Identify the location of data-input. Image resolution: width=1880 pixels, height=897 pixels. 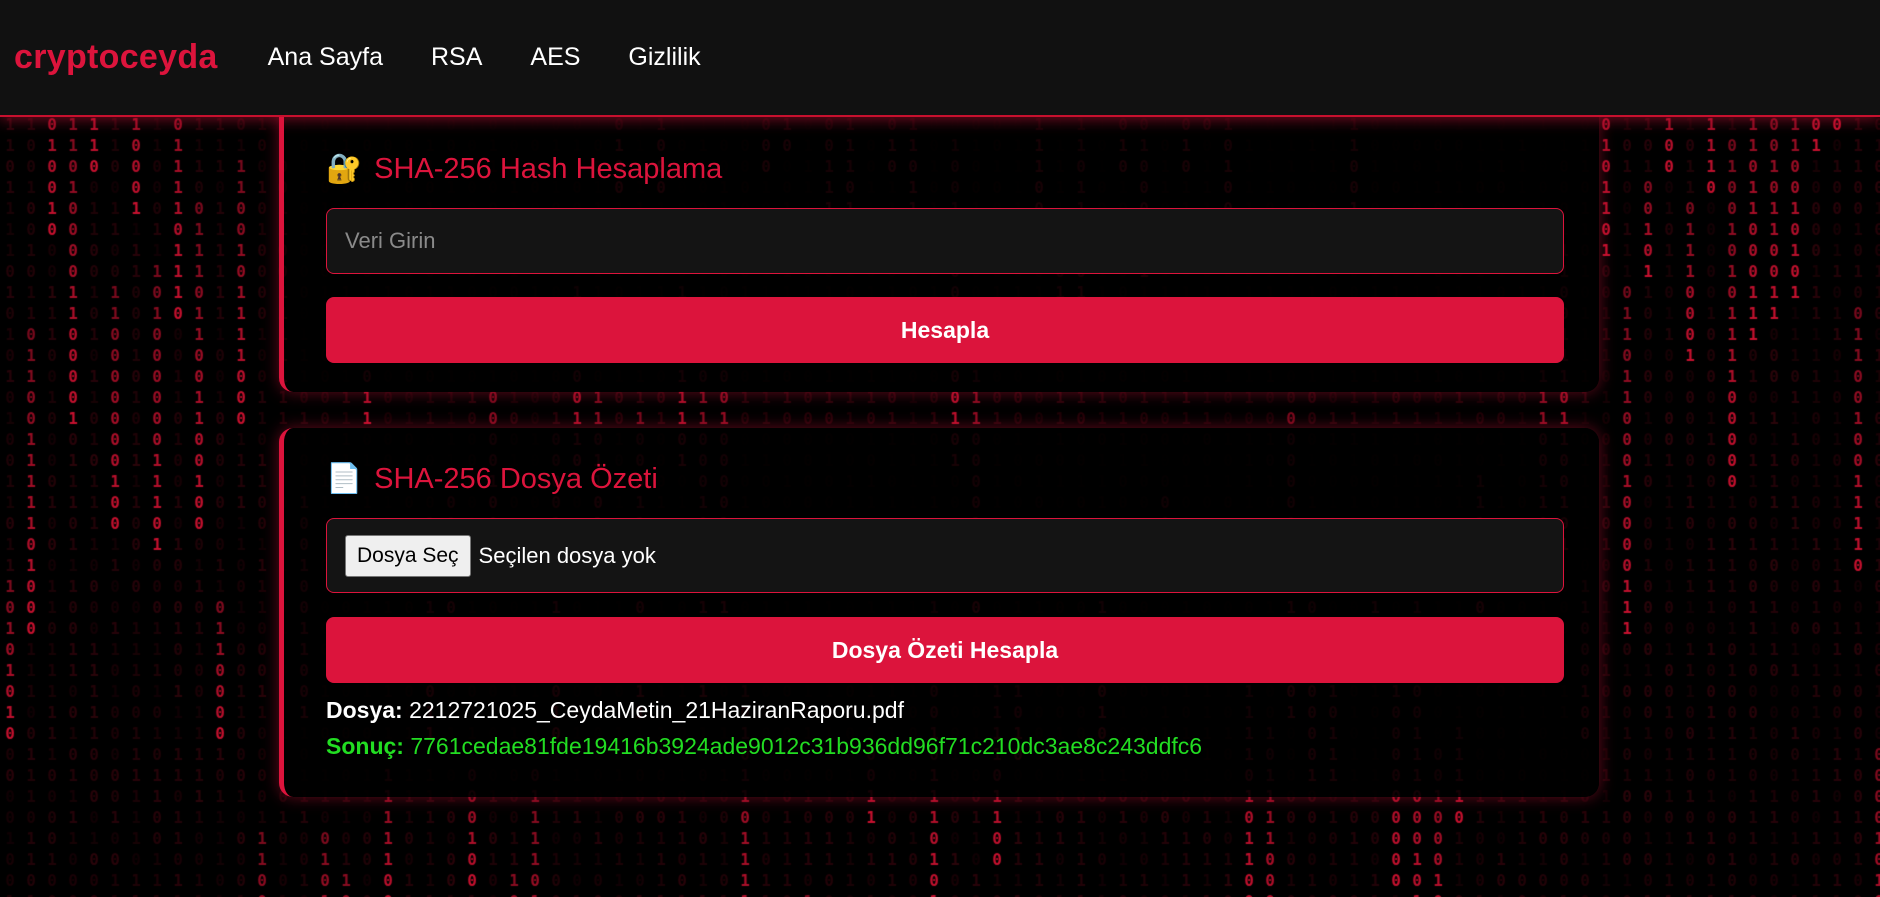
(945, 241).